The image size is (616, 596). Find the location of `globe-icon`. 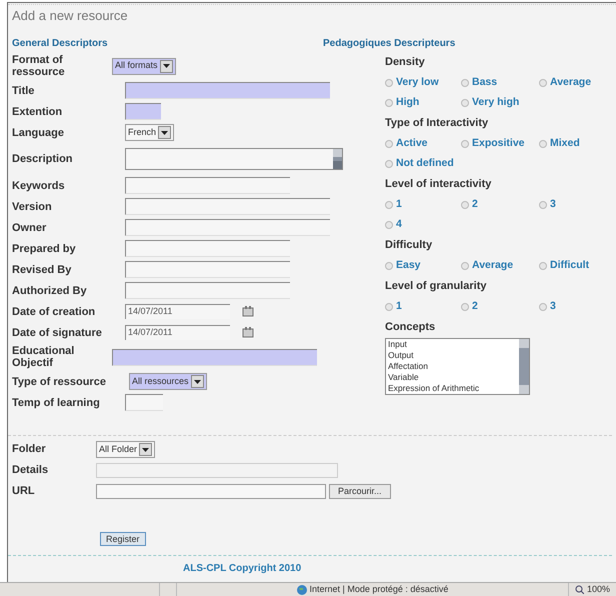

globe-icon is located at coordinates (301, 589).